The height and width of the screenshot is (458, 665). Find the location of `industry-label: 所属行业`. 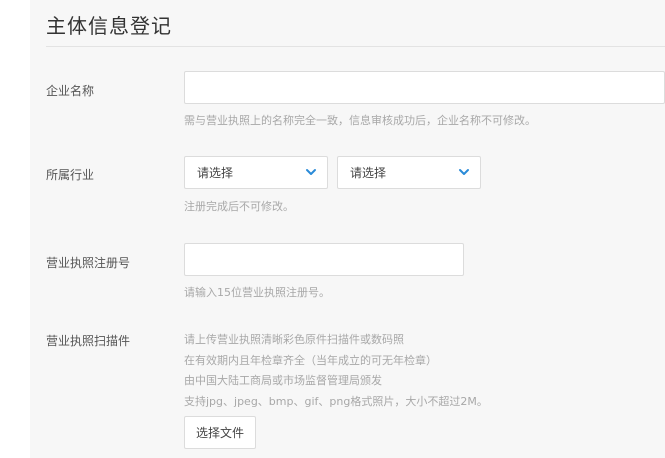

industry-label: 所属行业 is located at coordinates (70, 175).